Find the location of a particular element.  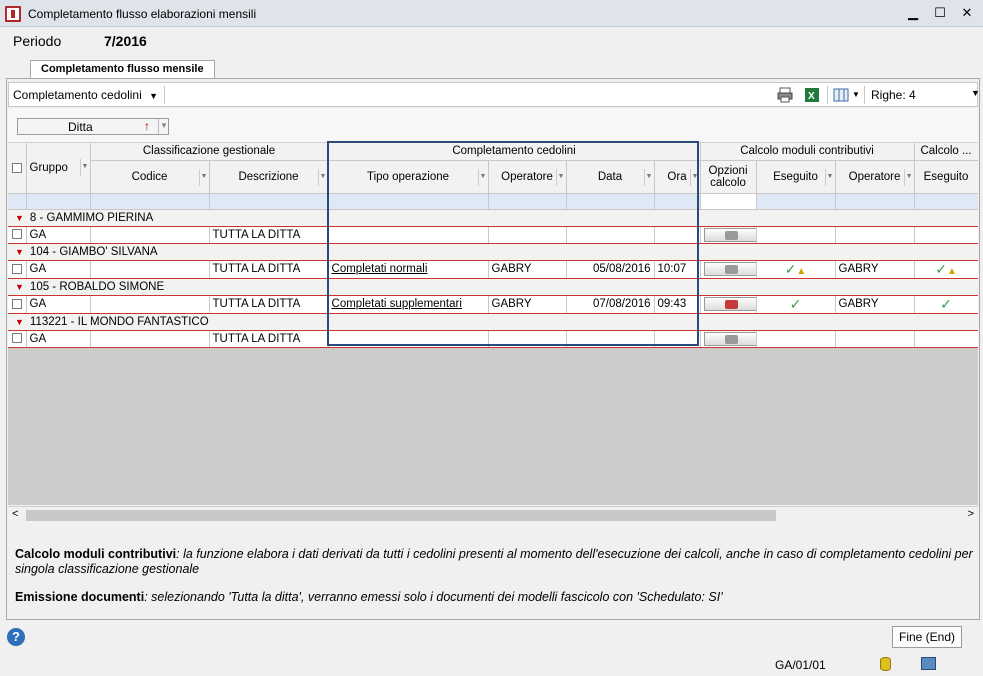

excel-icon: X is located at coordinates (812, 95).